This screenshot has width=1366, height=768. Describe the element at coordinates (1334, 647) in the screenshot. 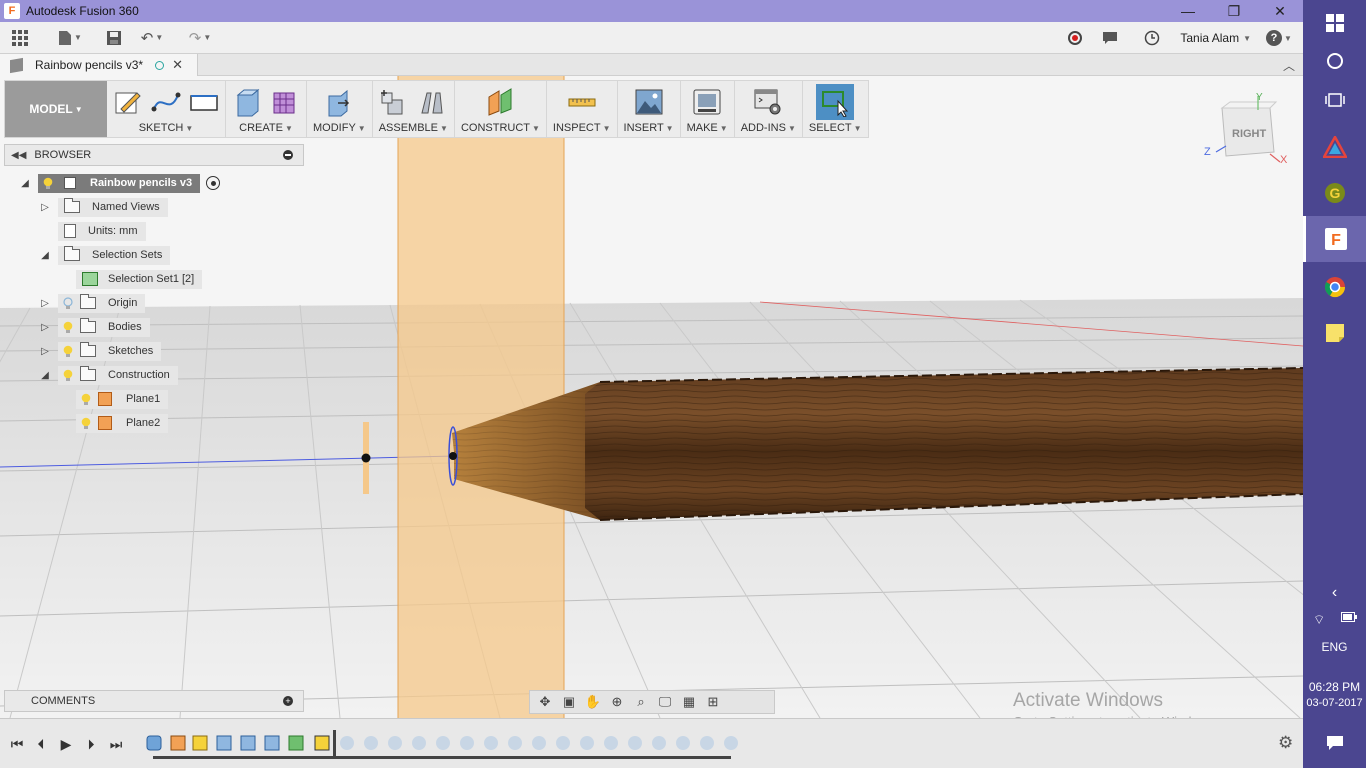

I see `input-language: ENG` at that location.